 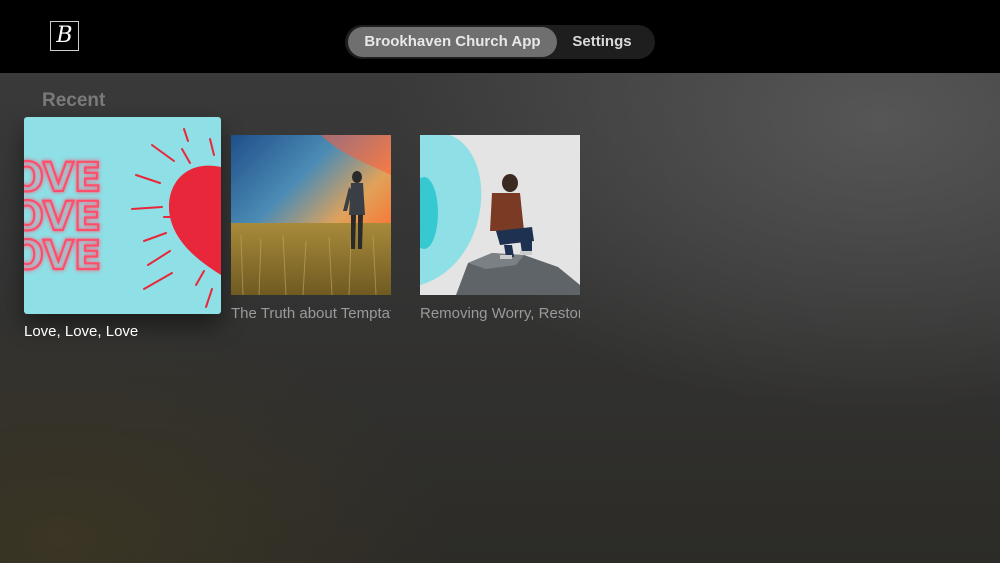 I want to click on tab-bar: Brookhaven Church App Settings, so click(x=500, y=42).